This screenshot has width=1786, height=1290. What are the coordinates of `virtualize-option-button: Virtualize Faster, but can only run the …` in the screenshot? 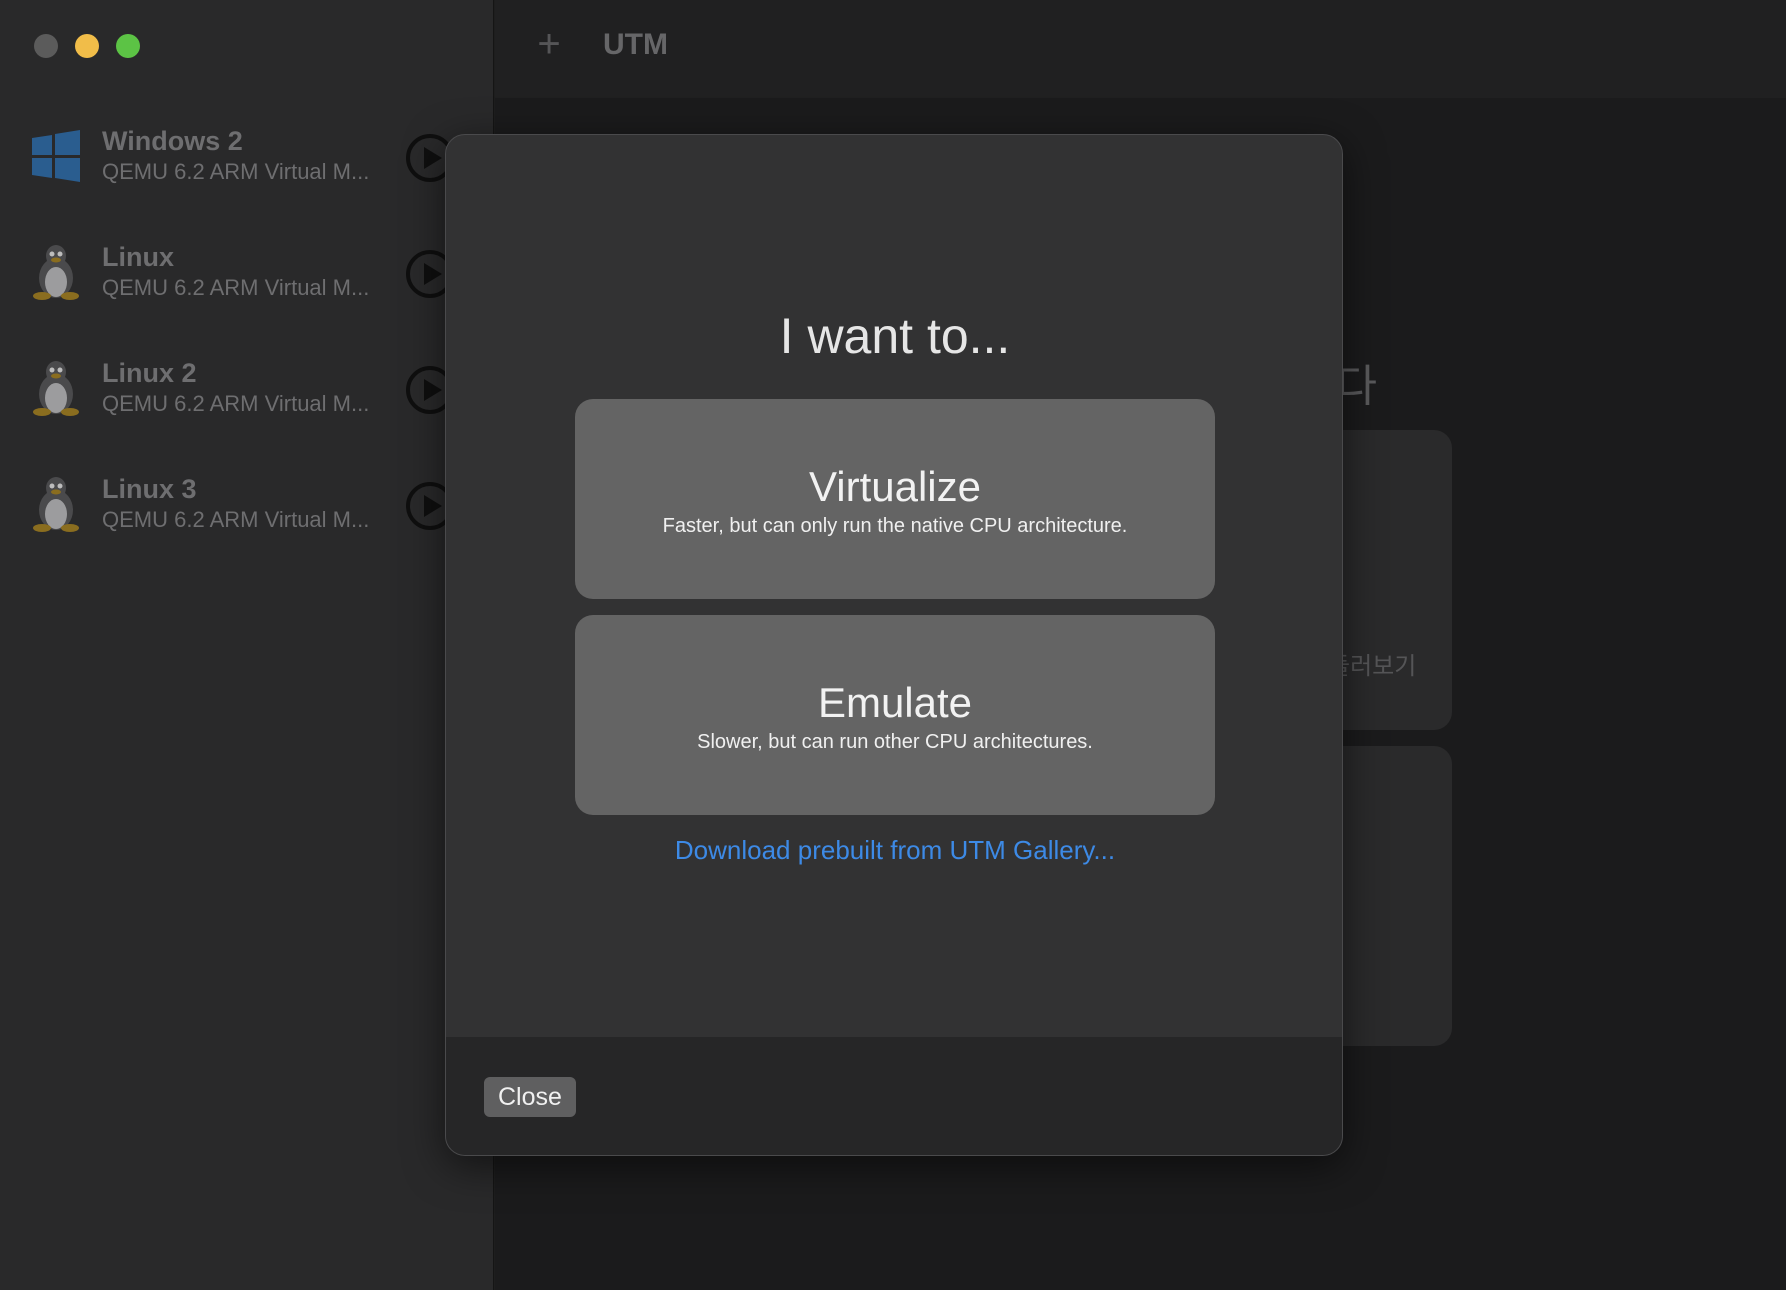 It's located at (895, 499).